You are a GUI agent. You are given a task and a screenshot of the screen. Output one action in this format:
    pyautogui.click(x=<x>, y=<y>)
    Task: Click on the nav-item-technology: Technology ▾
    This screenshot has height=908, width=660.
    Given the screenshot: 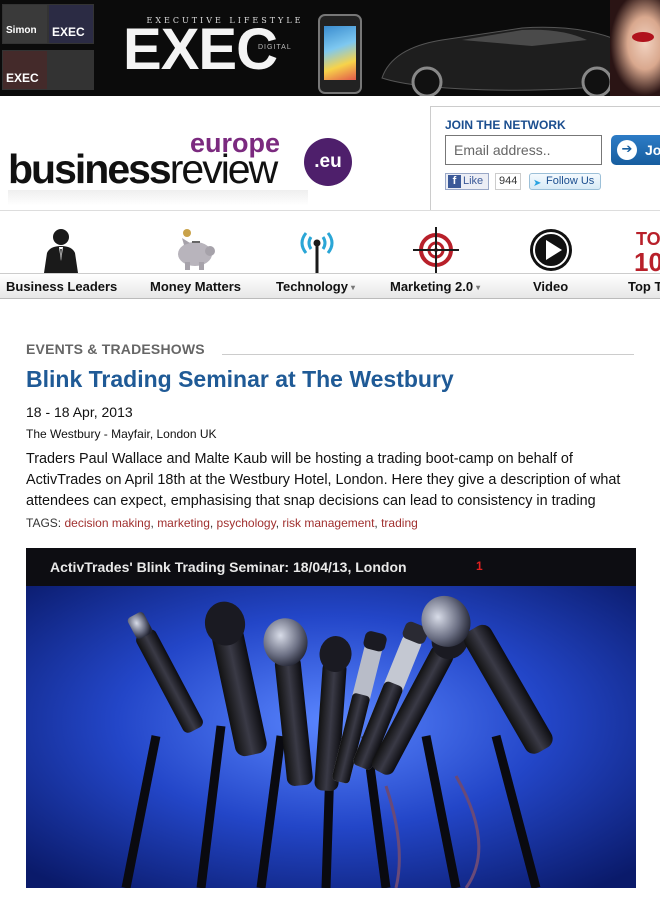 What is the action you would take?
    pyautogui.click(x=315, y=286)
    